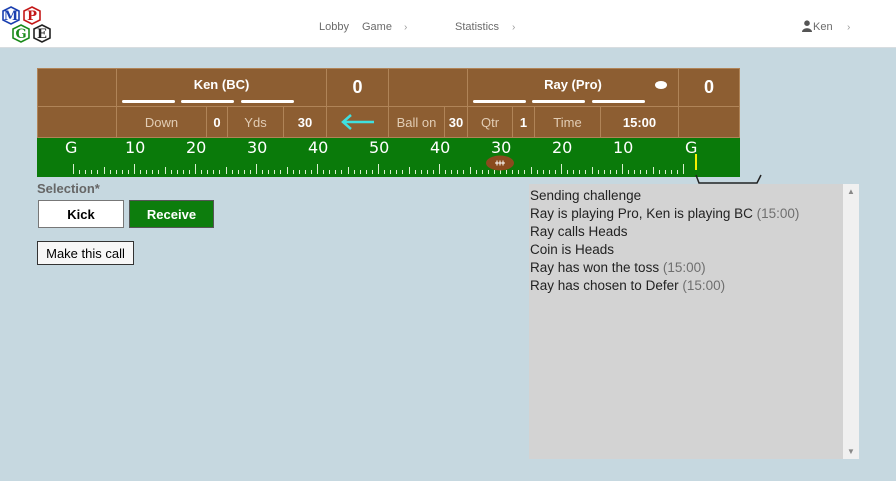  Describe the element at coordinates (11, 16) in the screenshot. I see `logo-letter-m: M` at that location.